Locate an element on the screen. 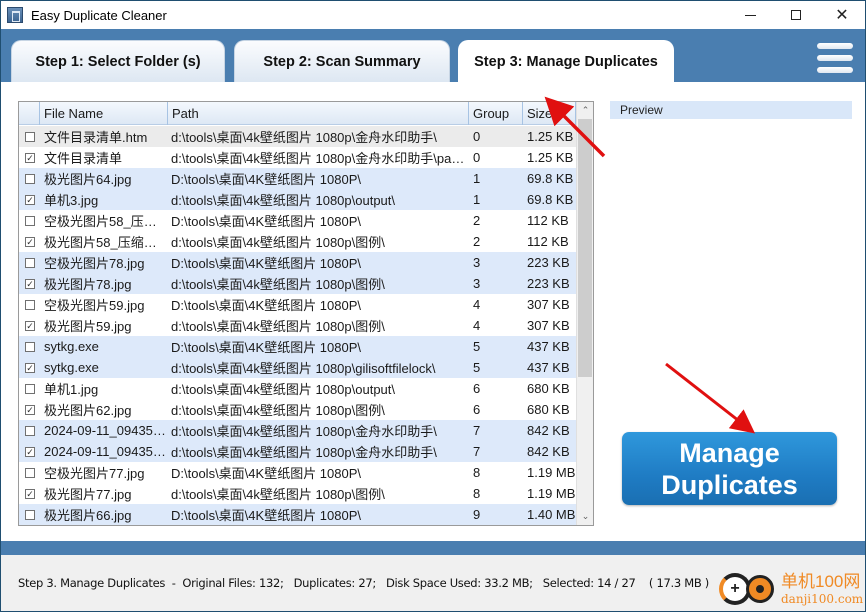 The height and width of the screenshot is (612, 866). scrollbar-thumb is located at coordinates (585, 248).